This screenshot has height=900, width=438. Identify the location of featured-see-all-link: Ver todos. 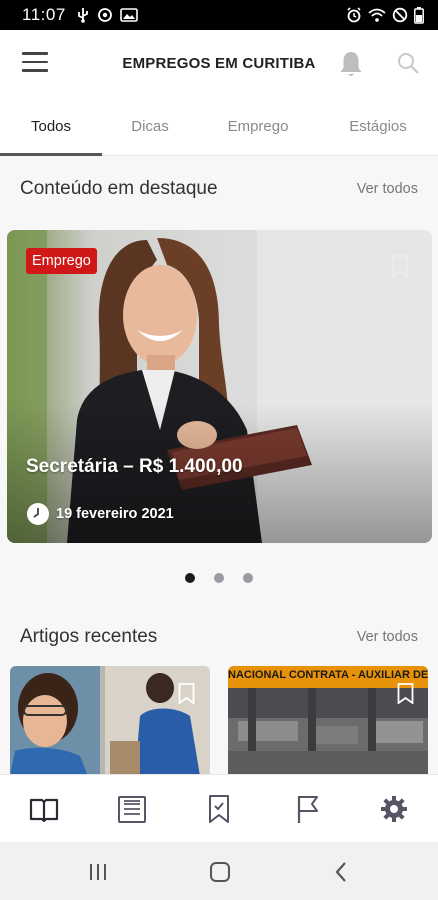
(387, 189).